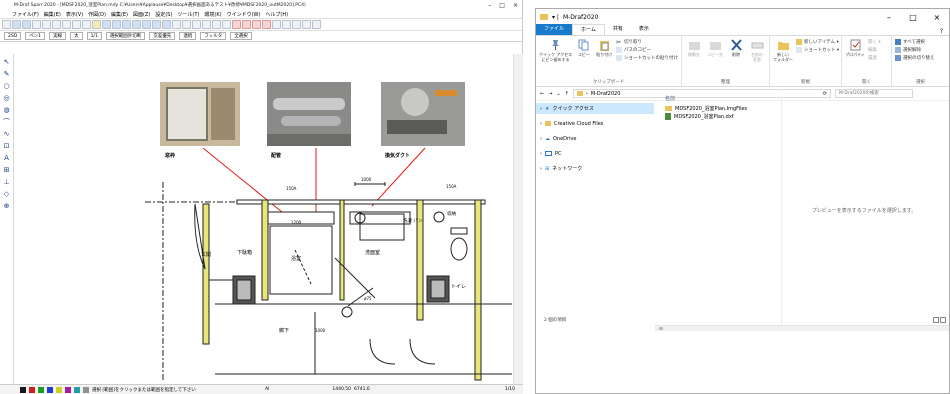 This screenshot has height=394, width=950. Describe the element at coordinates (874, 58) in the screenshot. I see `history-button: 履歴` at that location.